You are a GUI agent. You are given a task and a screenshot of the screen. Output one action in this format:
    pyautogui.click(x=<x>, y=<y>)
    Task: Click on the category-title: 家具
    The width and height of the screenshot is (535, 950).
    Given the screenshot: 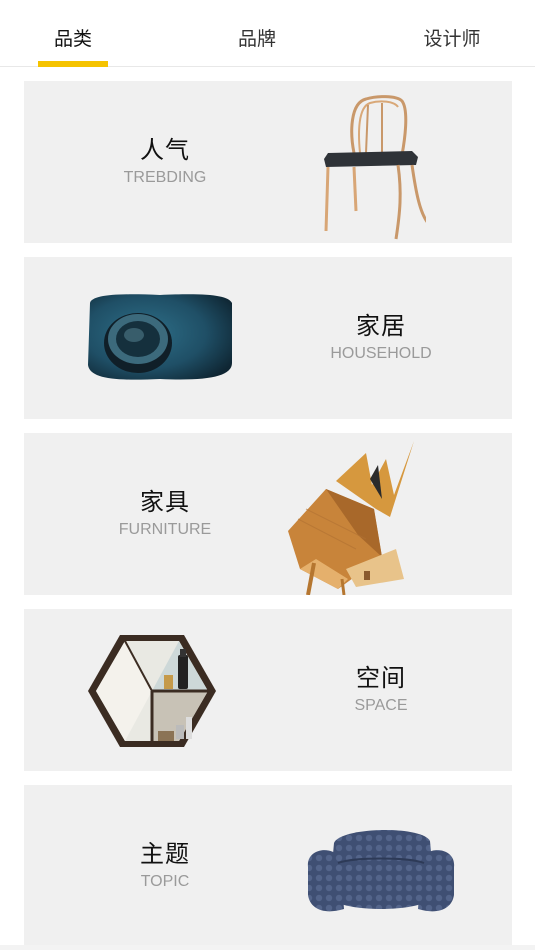 What is the action you would take?
    pyautogui.click(x=165, y=502)
    